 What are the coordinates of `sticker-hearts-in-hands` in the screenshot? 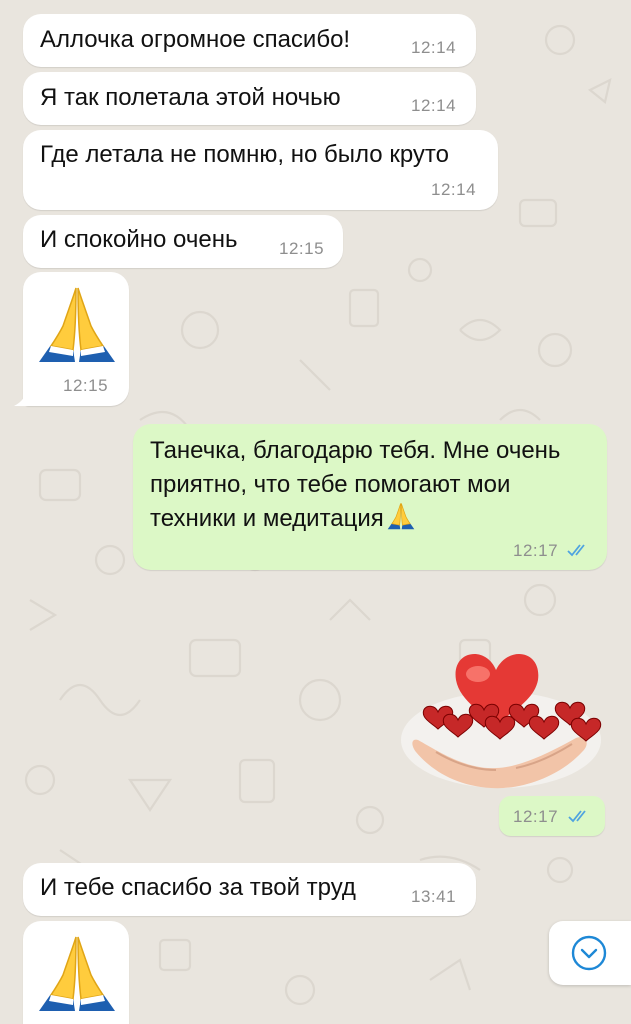 It's located at (501, 715).